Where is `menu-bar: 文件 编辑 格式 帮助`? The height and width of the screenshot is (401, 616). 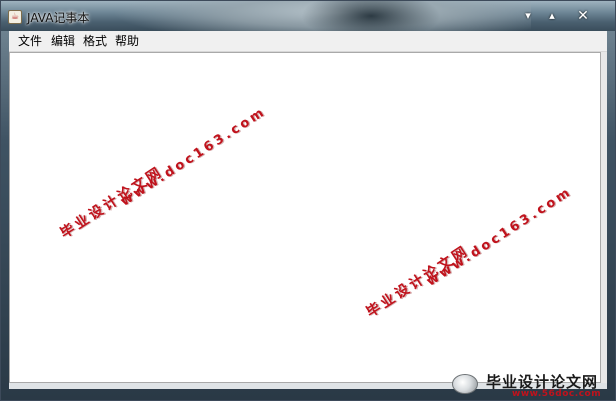 menu-bar: 文件 编辑 格式 帮助 is located at coordinates (308, 41).